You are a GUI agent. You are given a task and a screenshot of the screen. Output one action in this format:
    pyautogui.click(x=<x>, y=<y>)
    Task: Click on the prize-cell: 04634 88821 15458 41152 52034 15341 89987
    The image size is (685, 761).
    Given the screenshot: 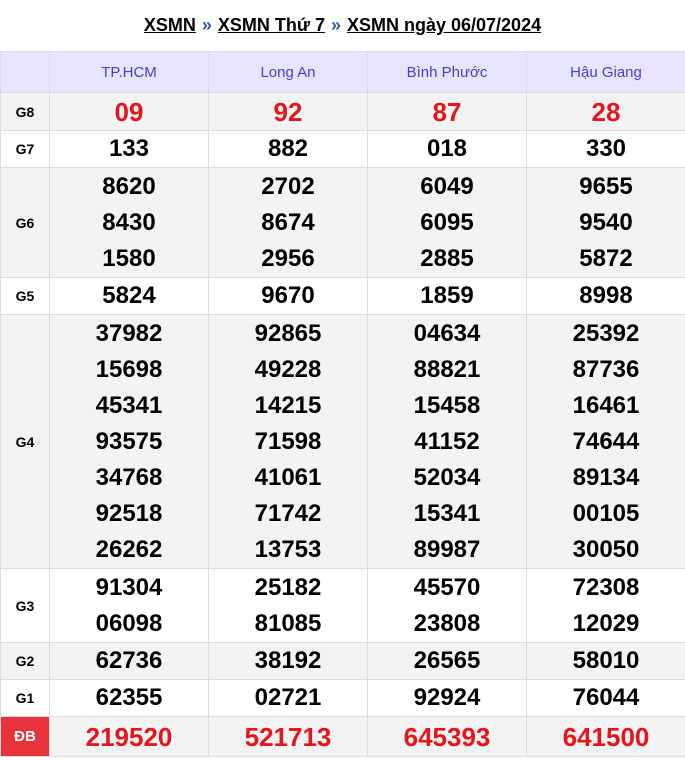 What is the action you would take?
    pyautogui.click(x=447, y=441)
    